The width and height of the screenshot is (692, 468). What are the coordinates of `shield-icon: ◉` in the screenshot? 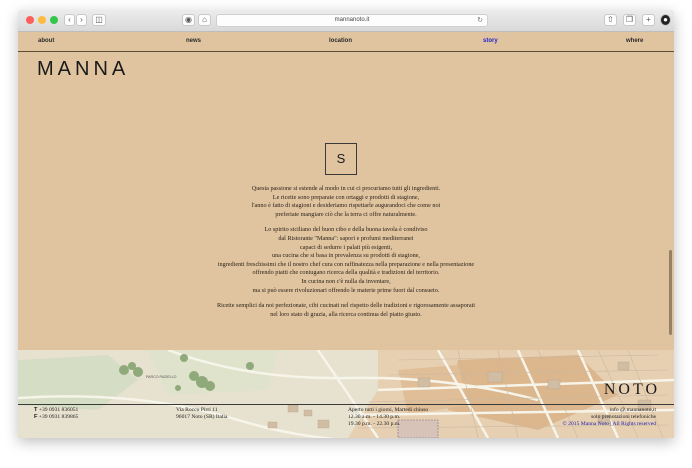 It's located at (188, 20).